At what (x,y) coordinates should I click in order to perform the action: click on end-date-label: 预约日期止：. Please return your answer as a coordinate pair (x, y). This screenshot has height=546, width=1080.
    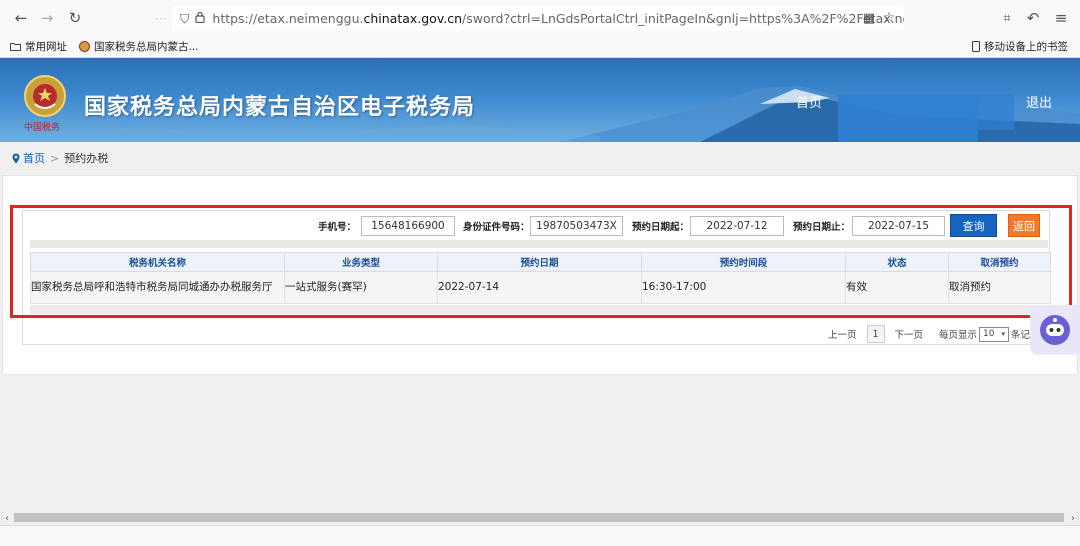
    Looking at the image, I should click on (822, 227).